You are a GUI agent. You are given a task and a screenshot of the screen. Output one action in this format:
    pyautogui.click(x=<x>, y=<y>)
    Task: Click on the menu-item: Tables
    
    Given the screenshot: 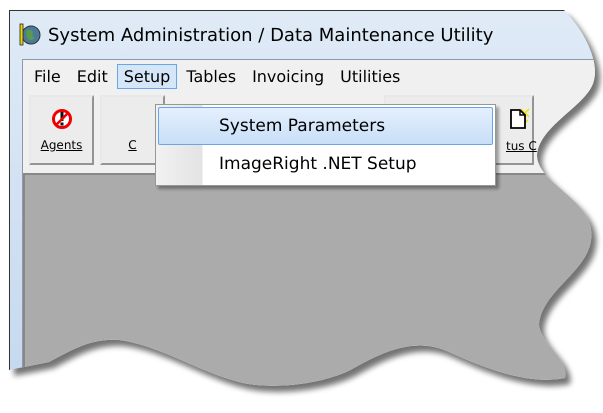 What is the action you would take?
    pyautogui.click(x=211, y=76)
    